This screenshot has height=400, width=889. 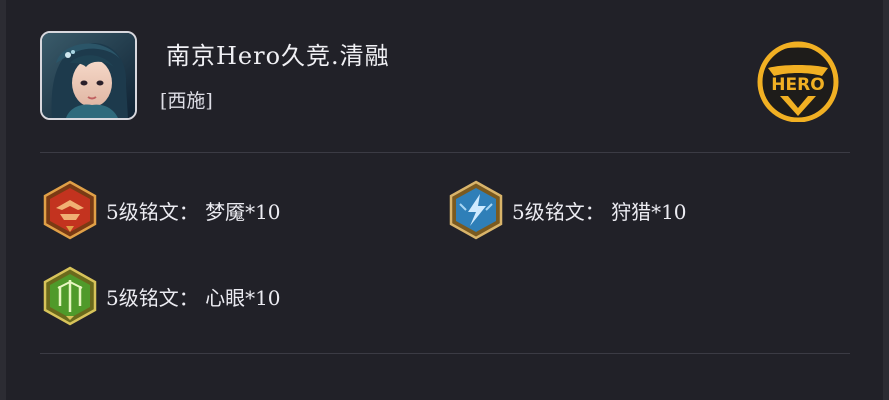 I want to click on divider-top, so click(x=445, y=152).